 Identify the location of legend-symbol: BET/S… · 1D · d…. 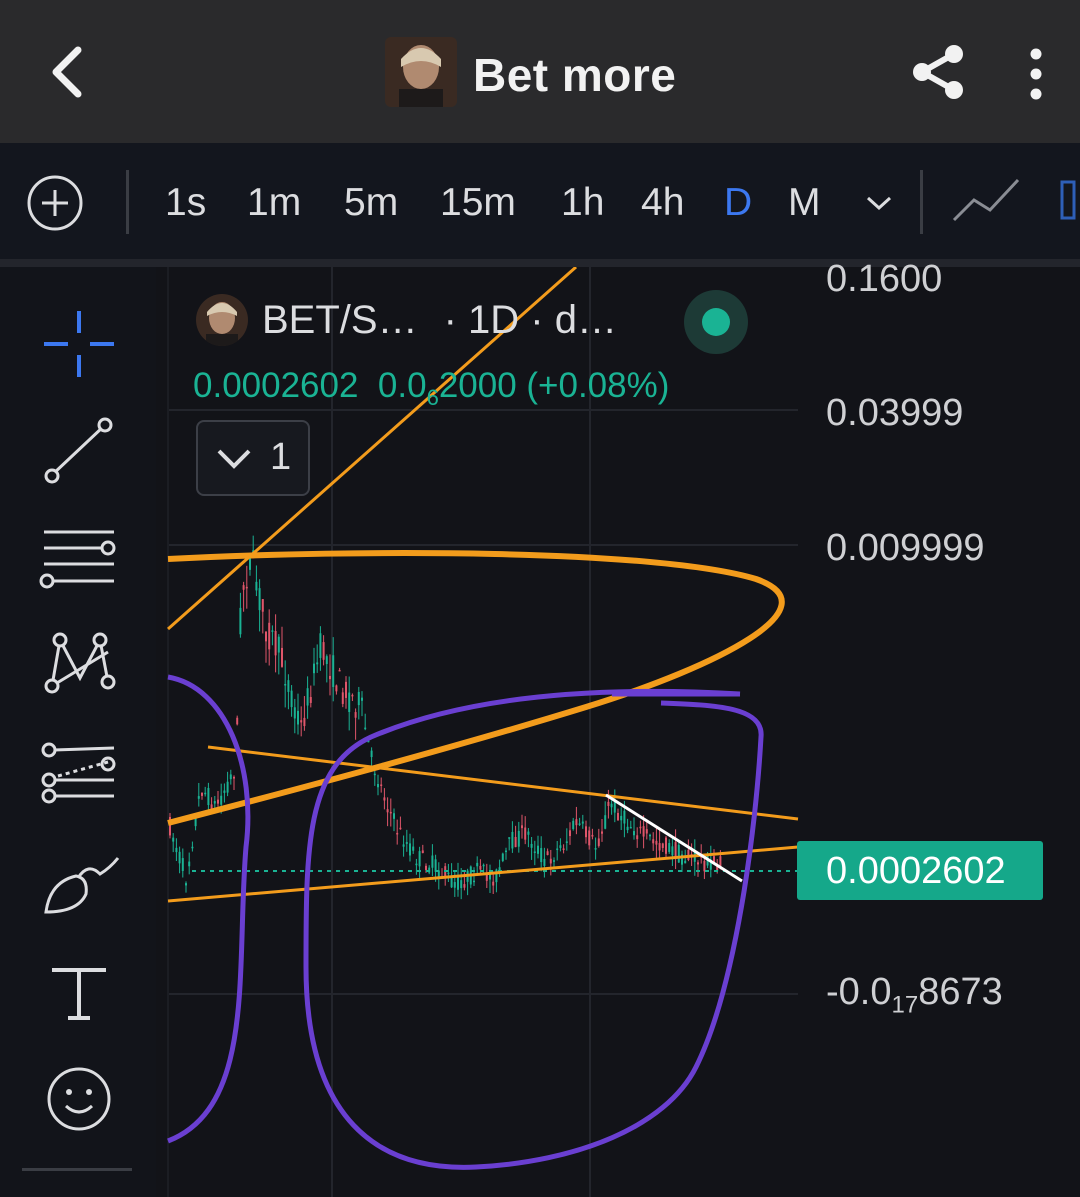
(439, 320).